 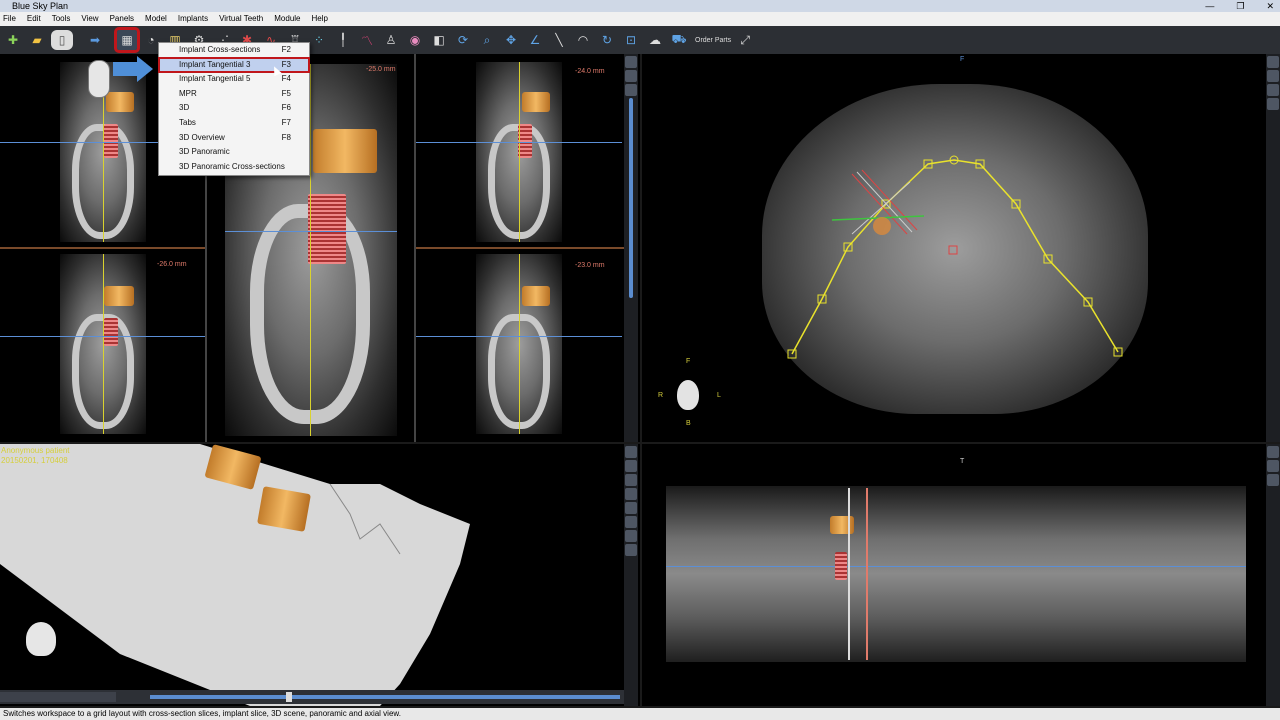 I want to click on menu-view: View, so click(x=89, y=19).